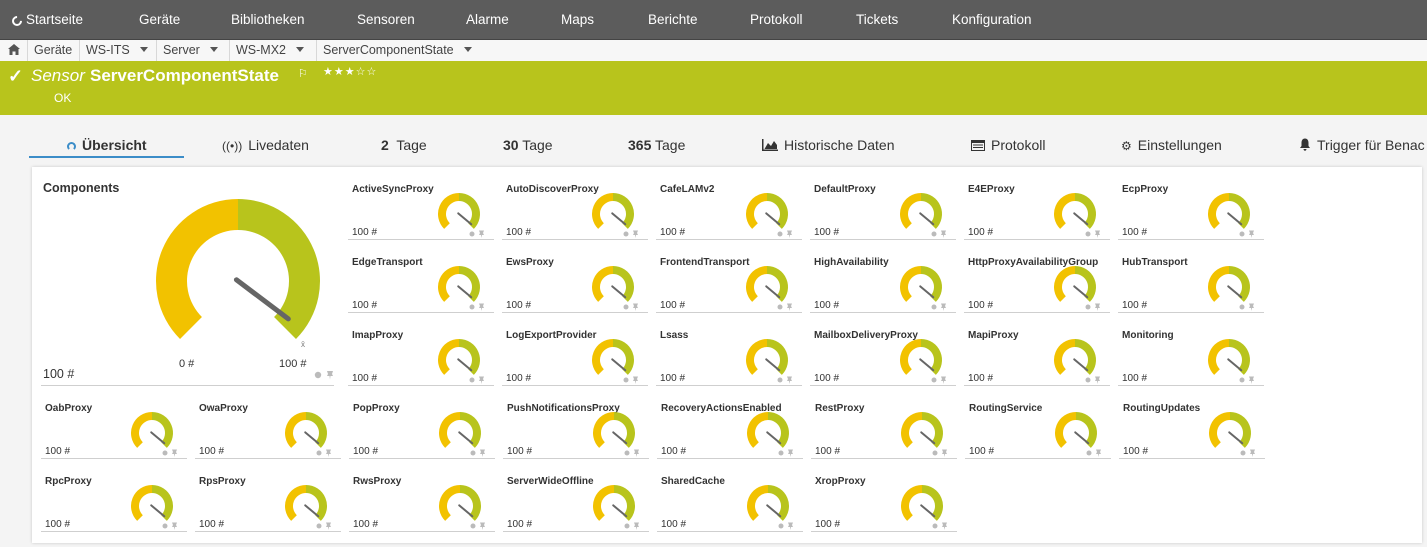 Image resolution: width=1427 pixels, height=547 pixels. Describe the element at coordinates (576, 497) in the screenshot. I see `channel-gauge-card: ServerWideOffline 100 #` at that location.